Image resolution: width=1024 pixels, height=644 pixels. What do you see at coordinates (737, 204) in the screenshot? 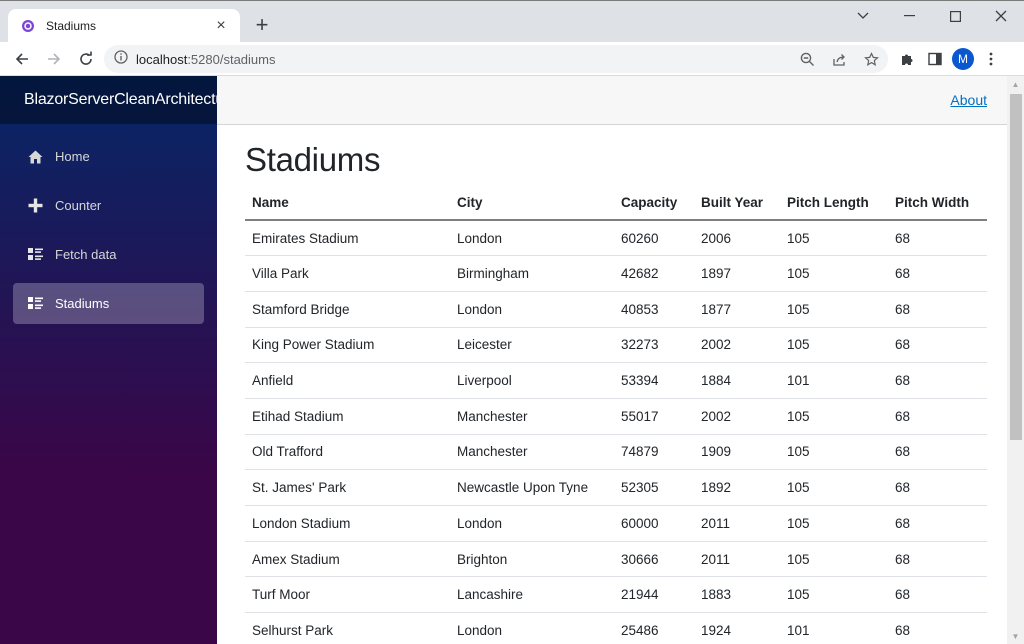
I see `column-header-built-year: Built Year` at bounding box center [737, 204].